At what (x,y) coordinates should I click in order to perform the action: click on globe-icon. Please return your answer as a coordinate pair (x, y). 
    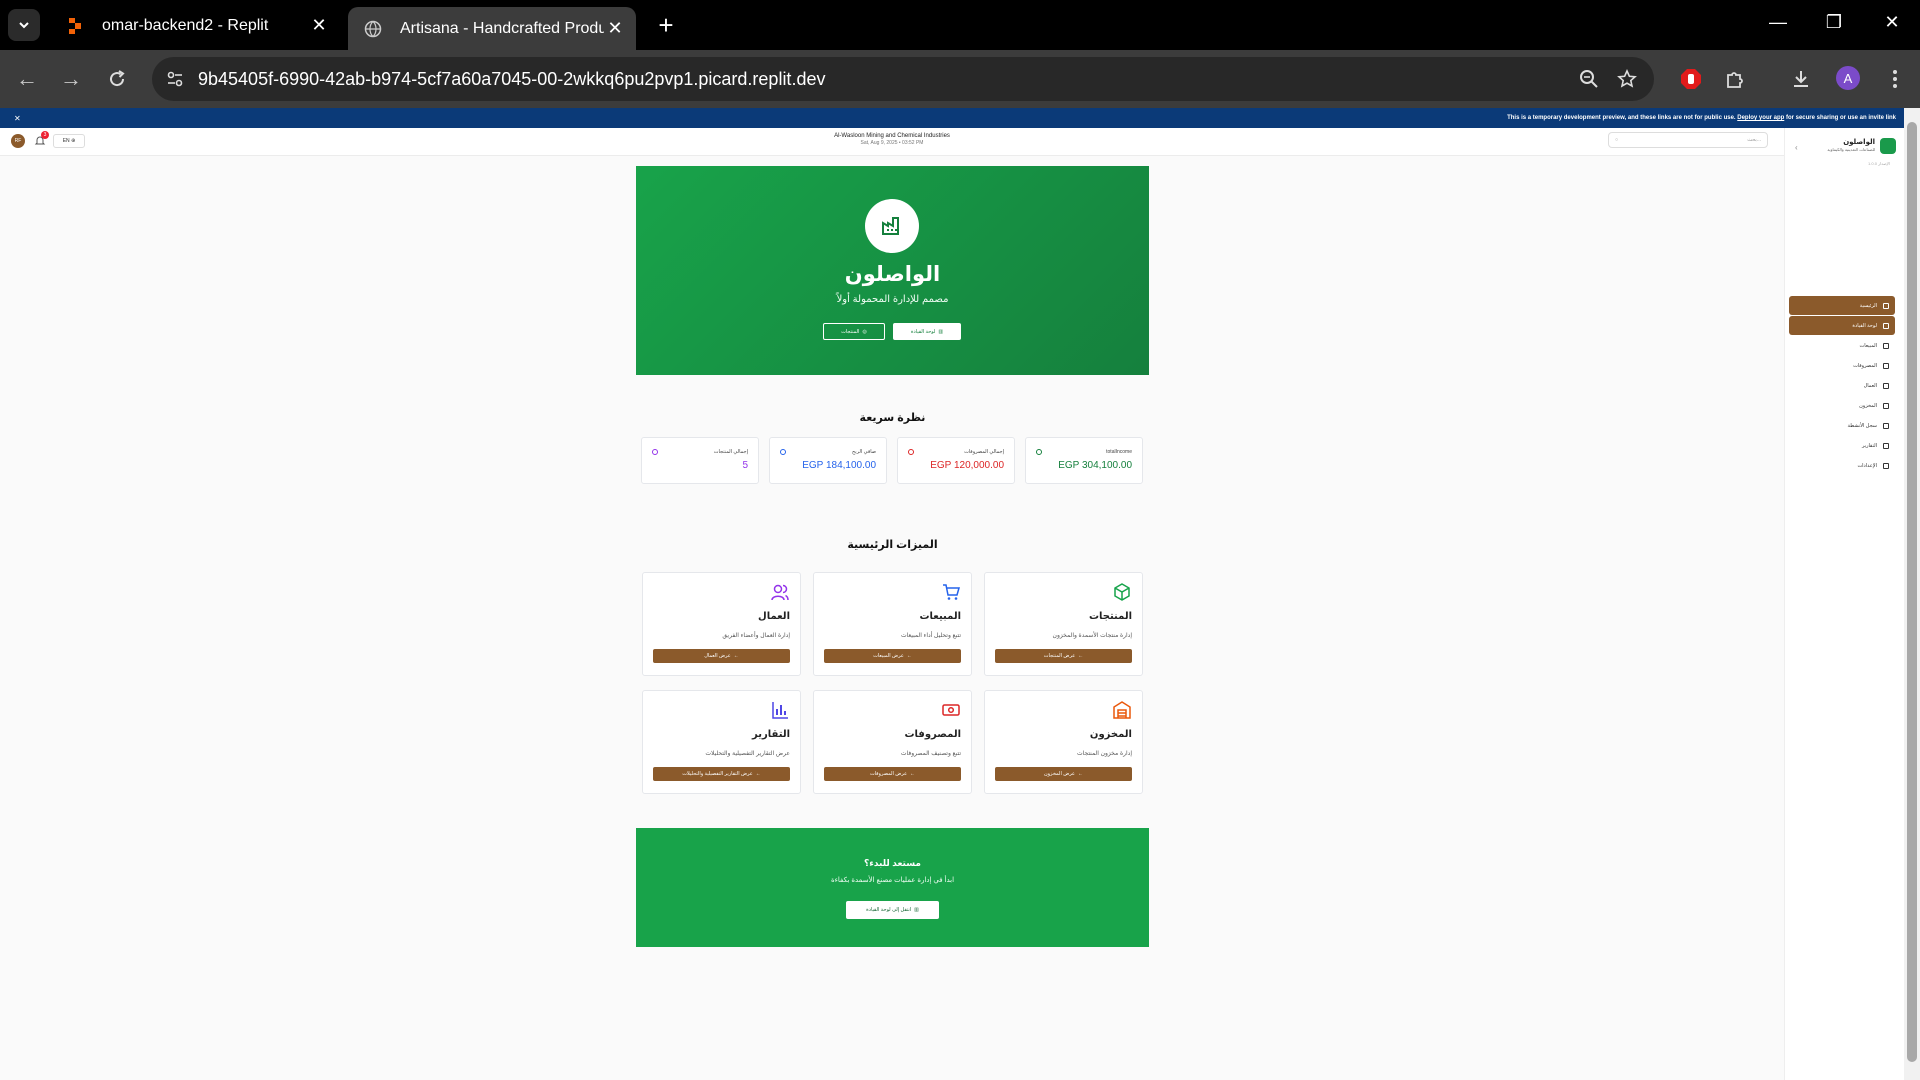
    Looking at the image, I should click on (373, 28).